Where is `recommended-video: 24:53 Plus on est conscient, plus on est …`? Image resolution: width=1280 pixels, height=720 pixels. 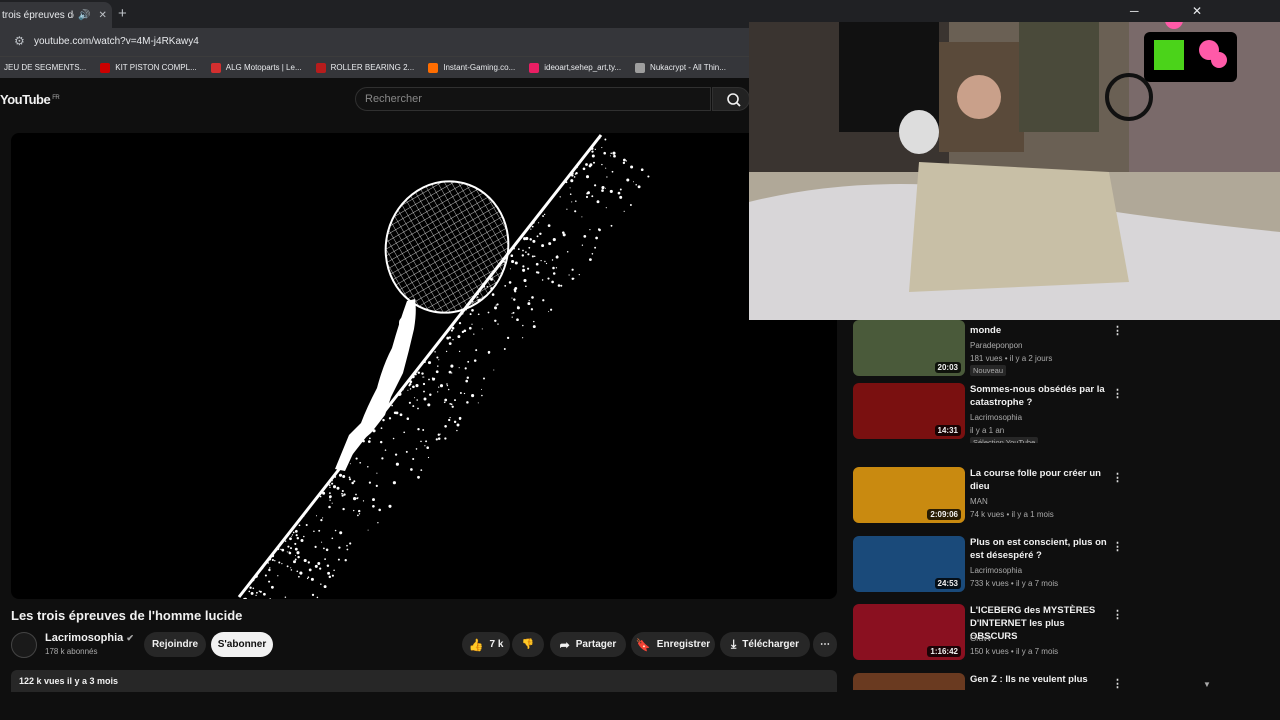 recommended-video: 24:53 Plus on est conscient, plus on est … is located at coordinates (1023, 566).